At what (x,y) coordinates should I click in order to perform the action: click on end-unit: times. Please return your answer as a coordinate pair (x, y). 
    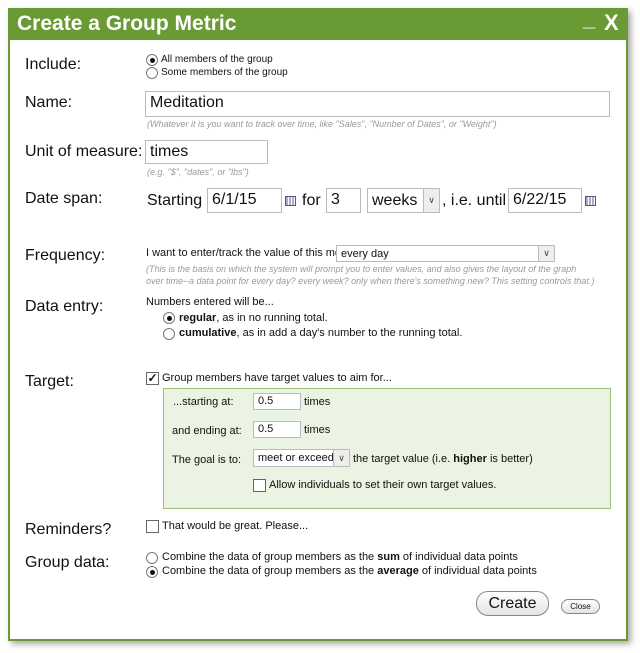
    Looking at the image, I should click on (317, 430).